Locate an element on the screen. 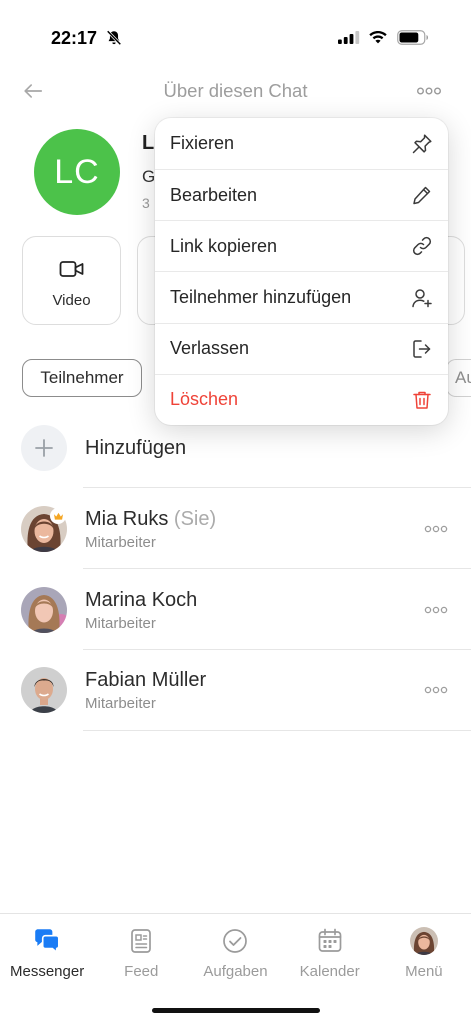 Image resolution: width=471 pixels, height=1024 pixels. menu-item-link-kopieren: Link kopieren is located at coordinates (301, 245).